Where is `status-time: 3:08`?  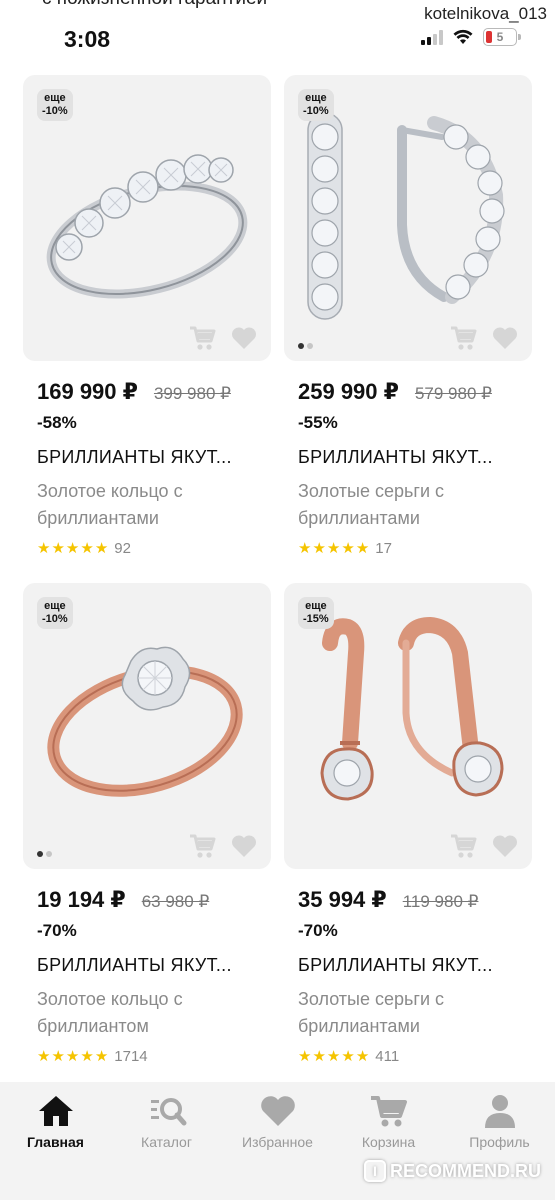 status-time: 3:08 is located at coordinates (87, 39).